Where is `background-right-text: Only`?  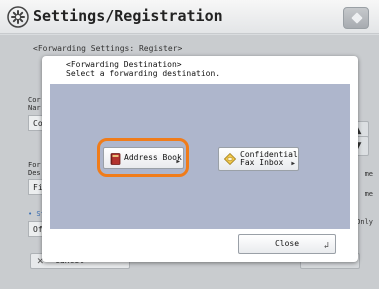 background-right-text: Only is located at coordinates (364, 222).